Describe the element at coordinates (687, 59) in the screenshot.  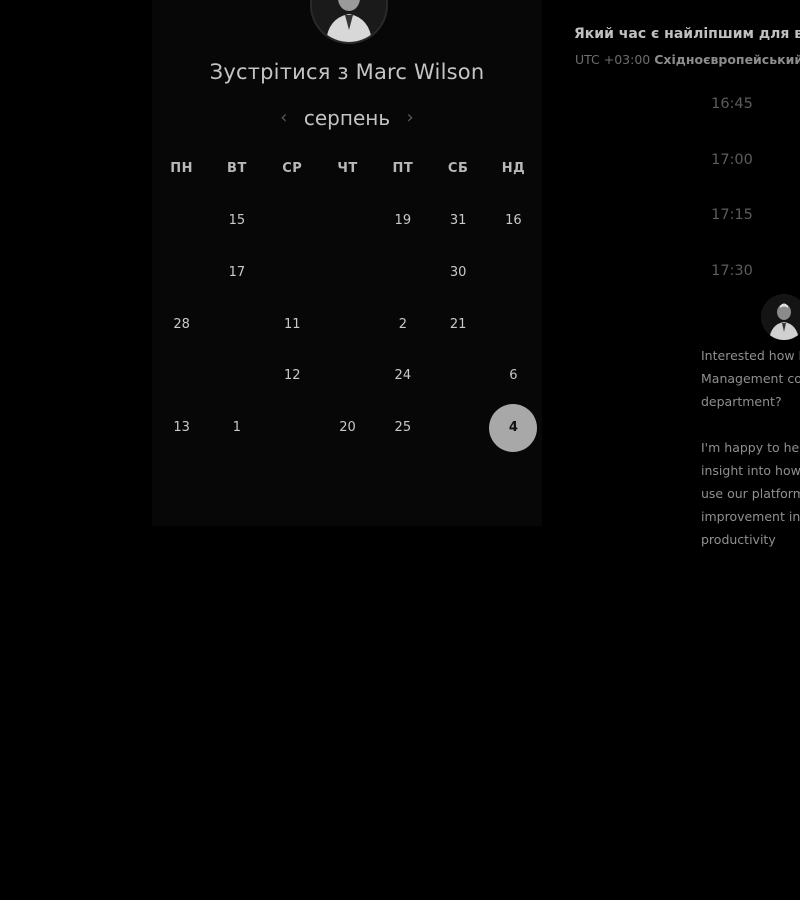
I see `timezone-selector: UTC +03:00 Східноєвропейський` at that location.